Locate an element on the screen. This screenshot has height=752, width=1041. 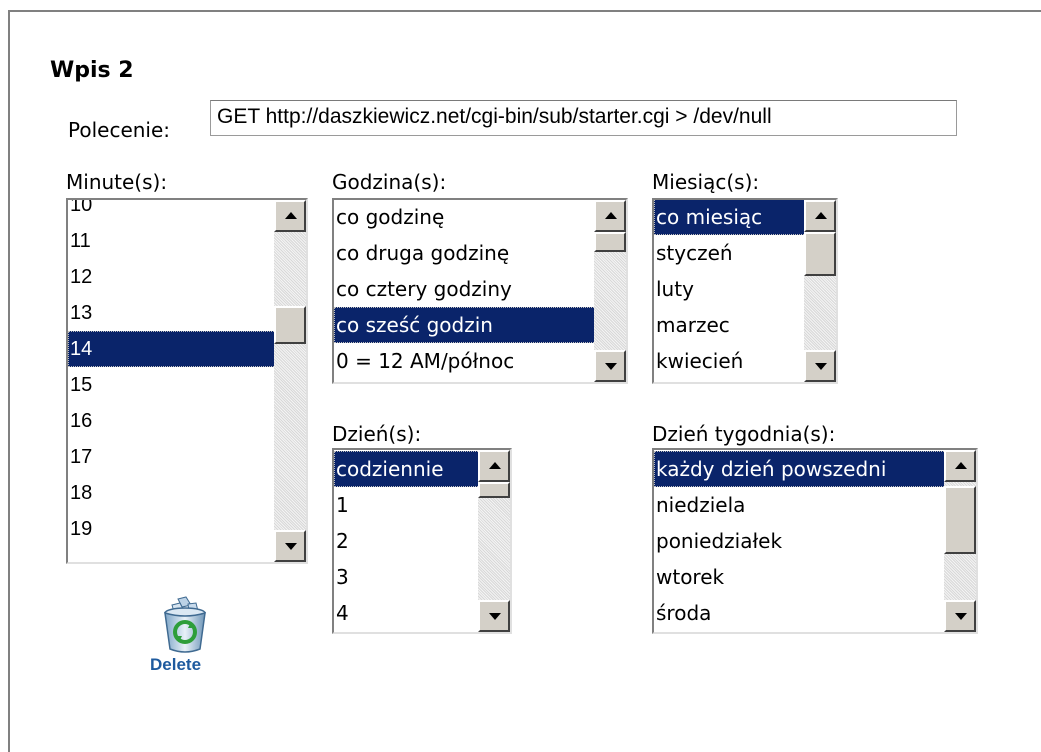
minutes-label: Minute(s): is located at coordinates (117, 182).